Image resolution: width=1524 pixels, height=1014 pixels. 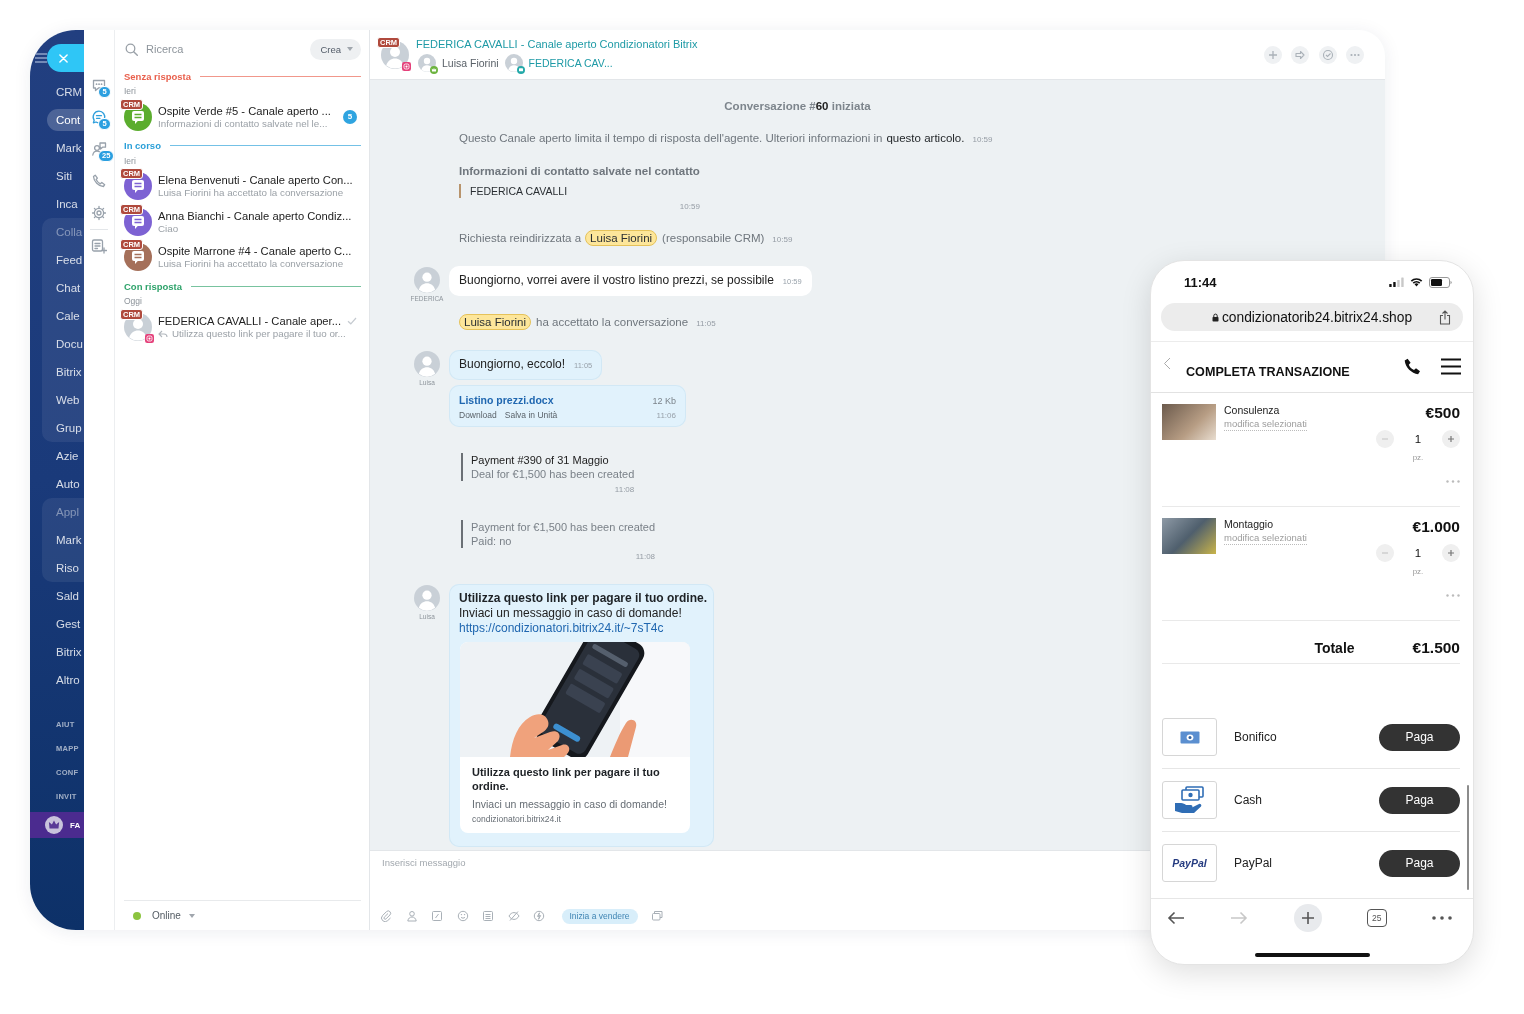 I want to click on chat-title: FEDERICA CAVALLI - Canale aperto Condizionatori Bitrix, so click(x=557, y=44).